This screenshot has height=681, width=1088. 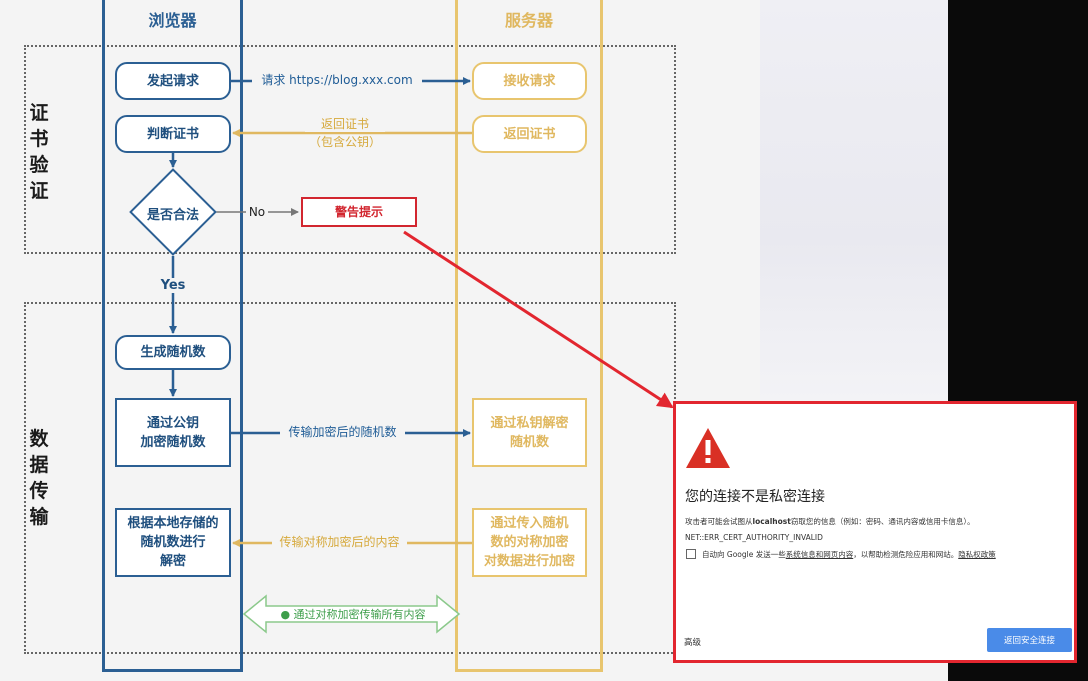 I want to click on return-cert-sub-label: （包含公钥）, so click(x=345, y=142).